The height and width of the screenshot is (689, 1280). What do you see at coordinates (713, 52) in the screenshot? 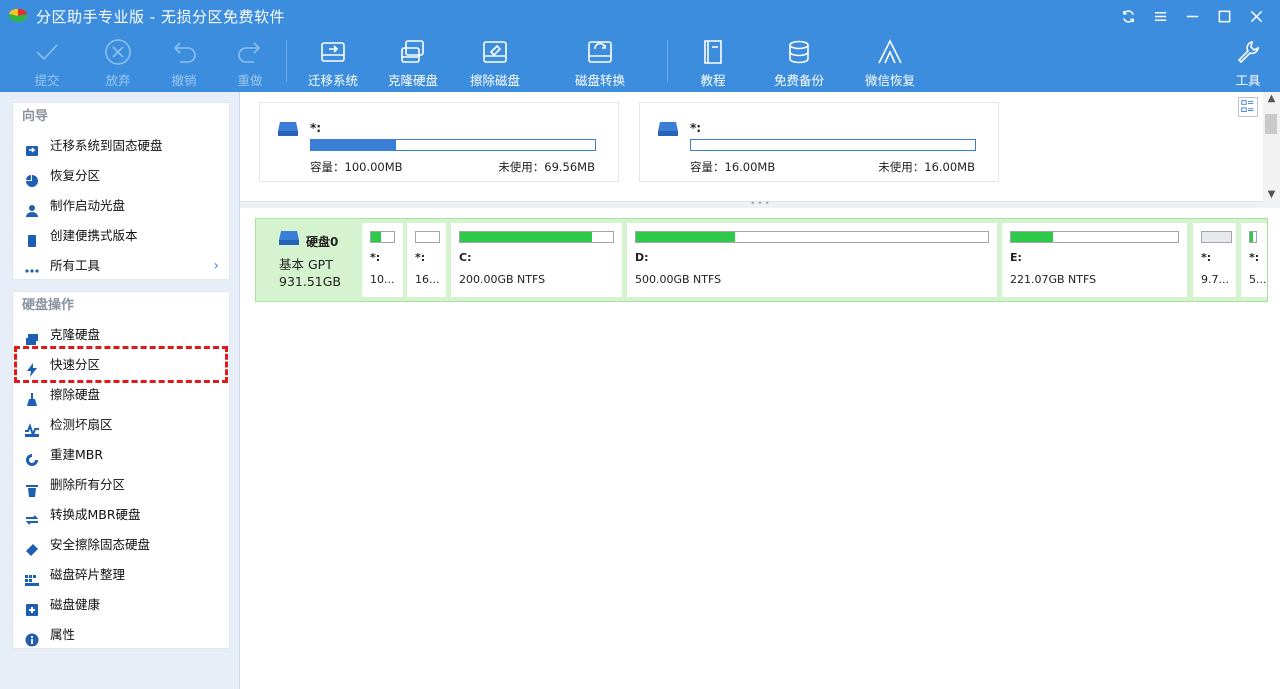
I see `book-icon` at bounding box center [713, 52].